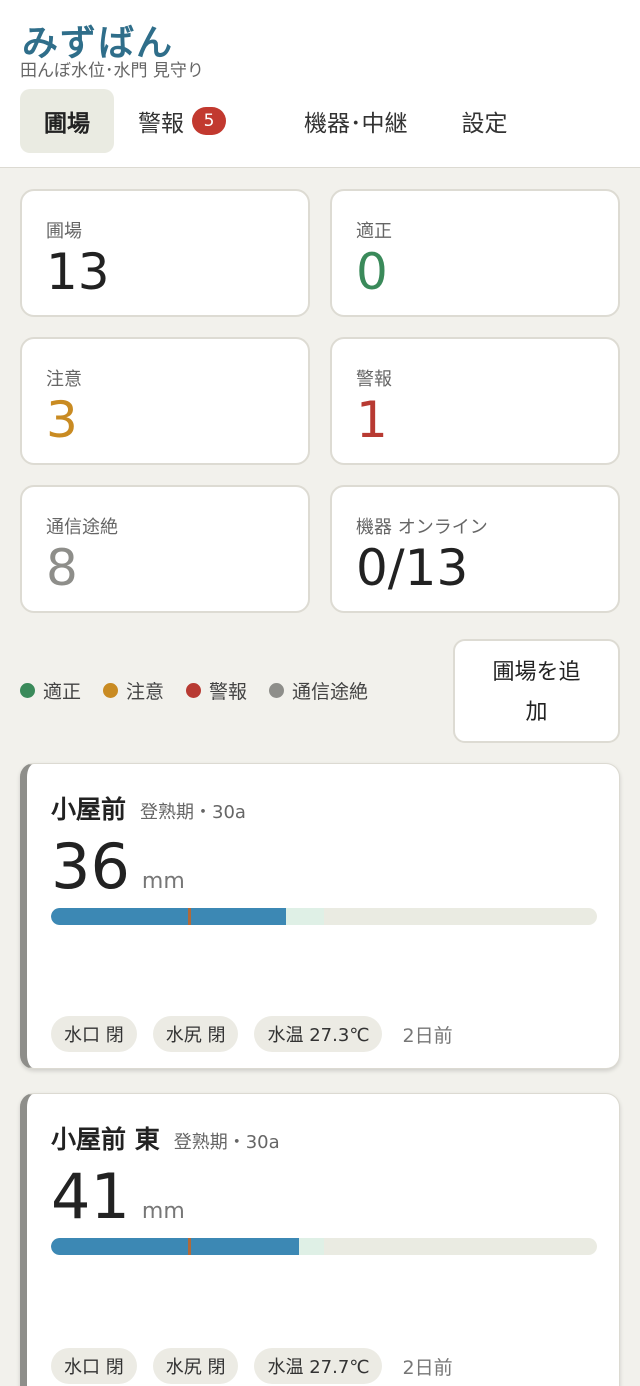 This screenshot has height=1386, width=640. I want to click on stat-card-caution: 注意 3, so click(165, 401).